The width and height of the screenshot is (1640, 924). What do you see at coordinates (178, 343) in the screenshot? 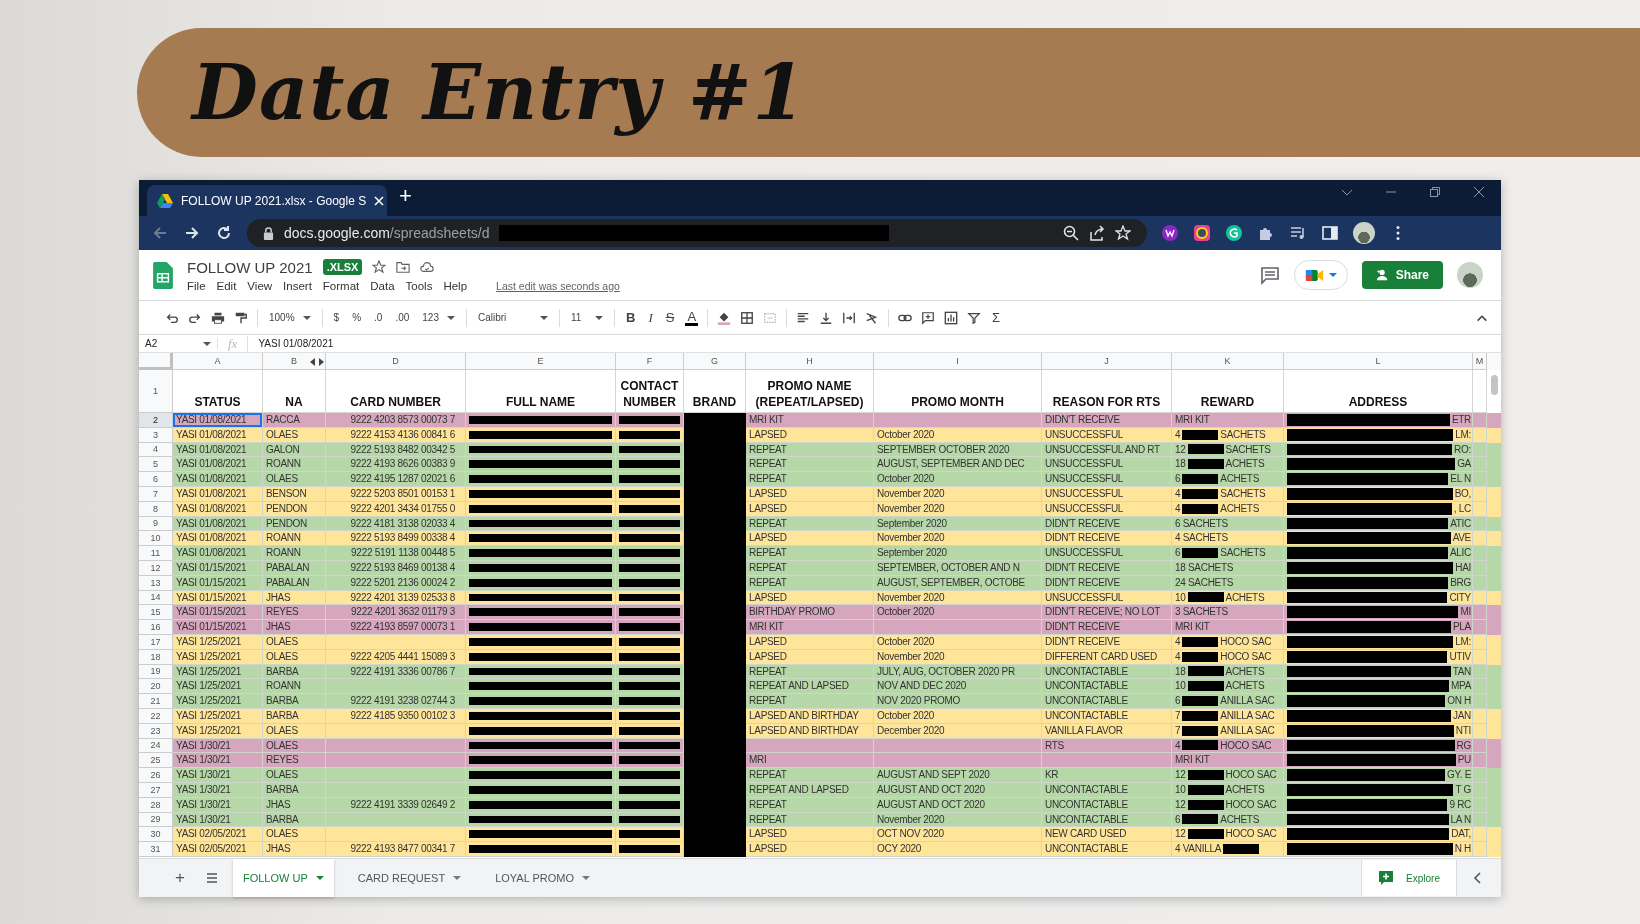
I see `name-box: A2` at bounding box center [178, 343].